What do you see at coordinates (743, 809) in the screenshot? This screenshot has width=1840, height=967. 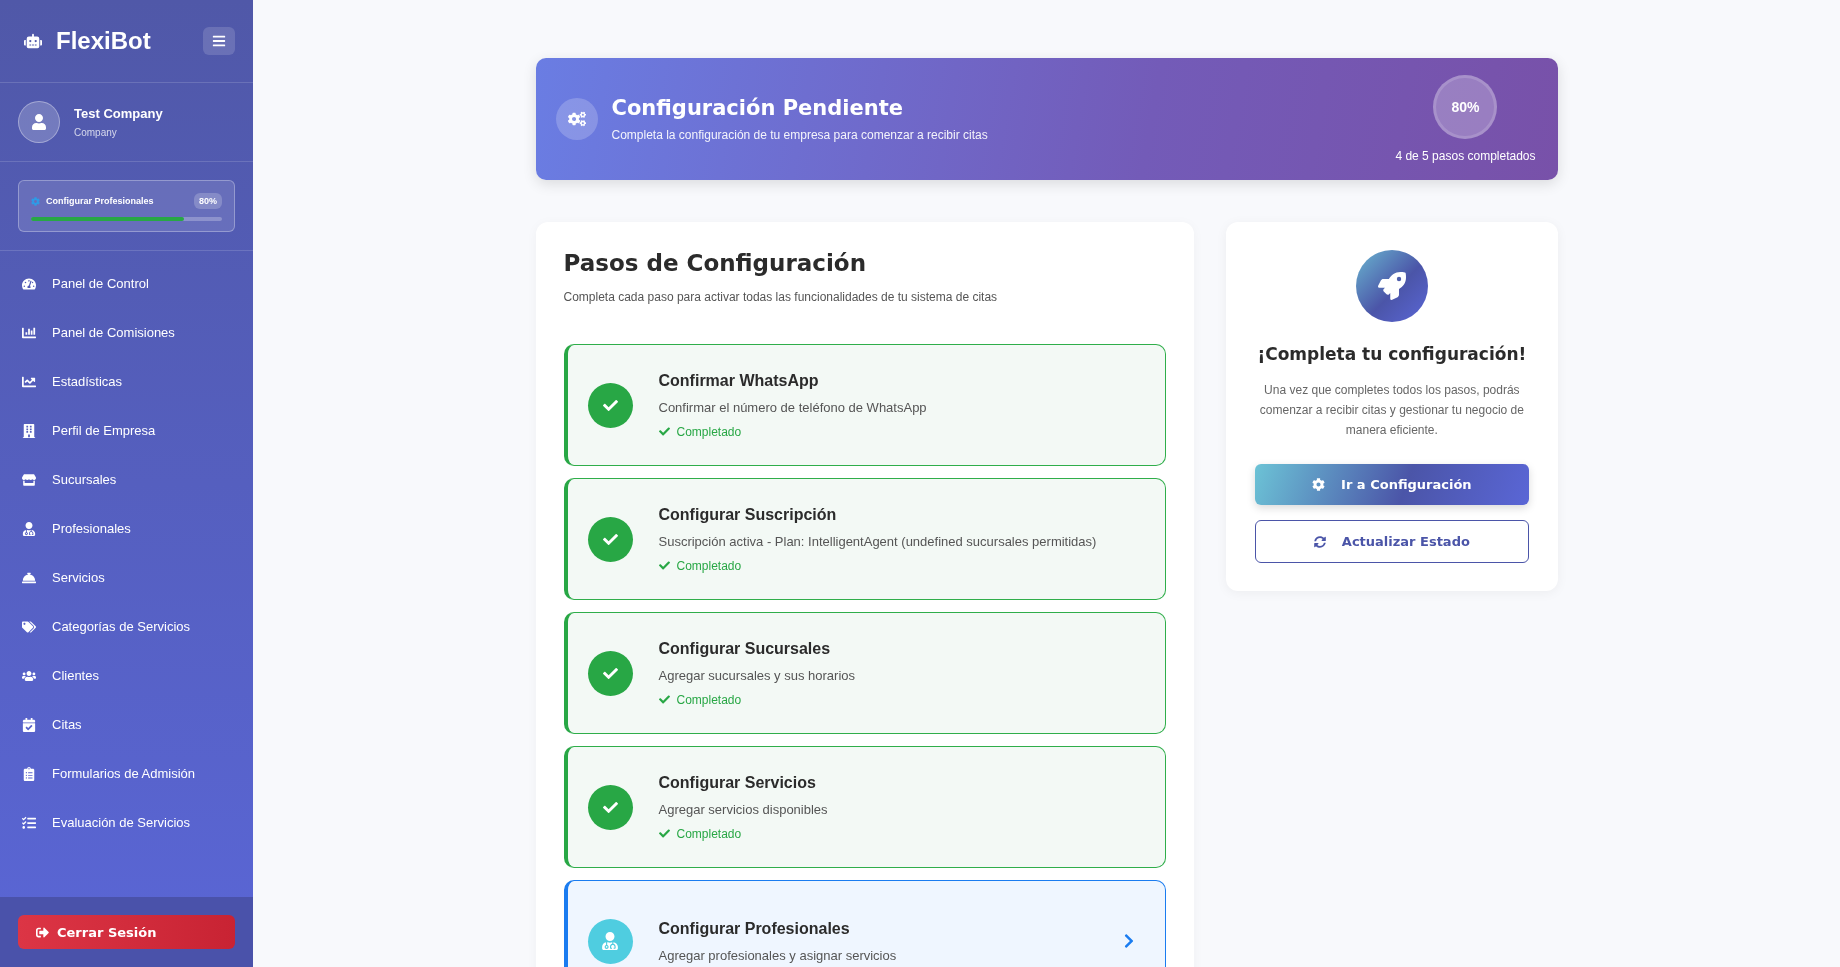 I see `step-description: Agregar servicios disponibles` at bounding box center [743, 809].